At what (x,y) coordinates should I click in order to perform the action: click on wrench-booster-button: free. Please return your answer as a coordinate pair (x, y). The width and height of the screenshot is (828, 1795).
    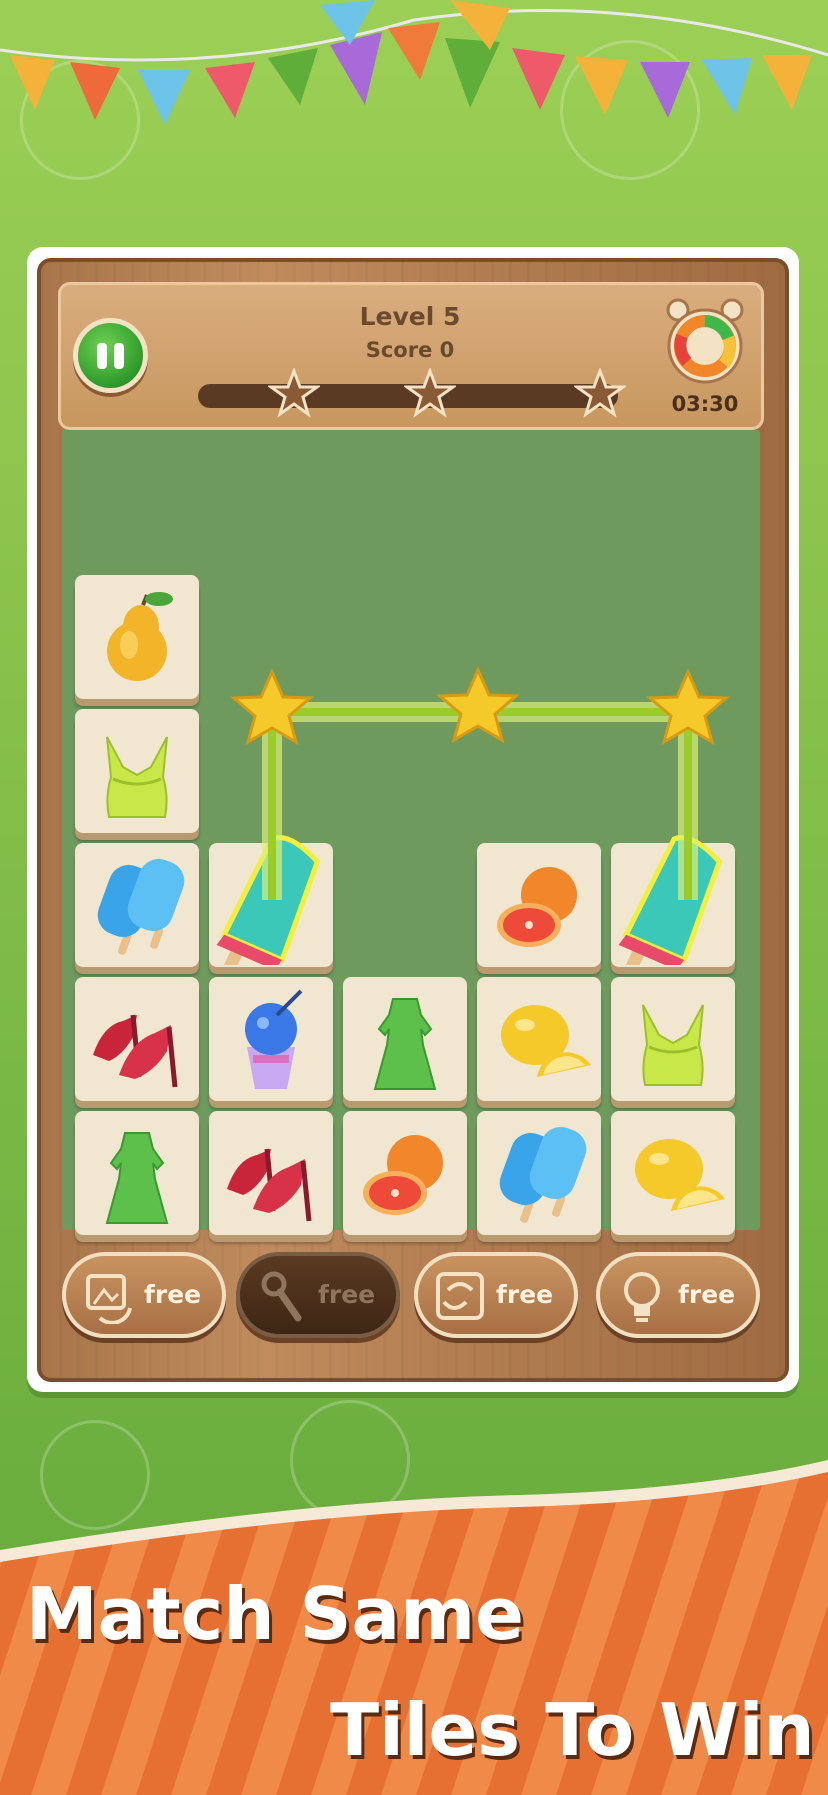
    Looking at the image, I should click on (318, 1295).